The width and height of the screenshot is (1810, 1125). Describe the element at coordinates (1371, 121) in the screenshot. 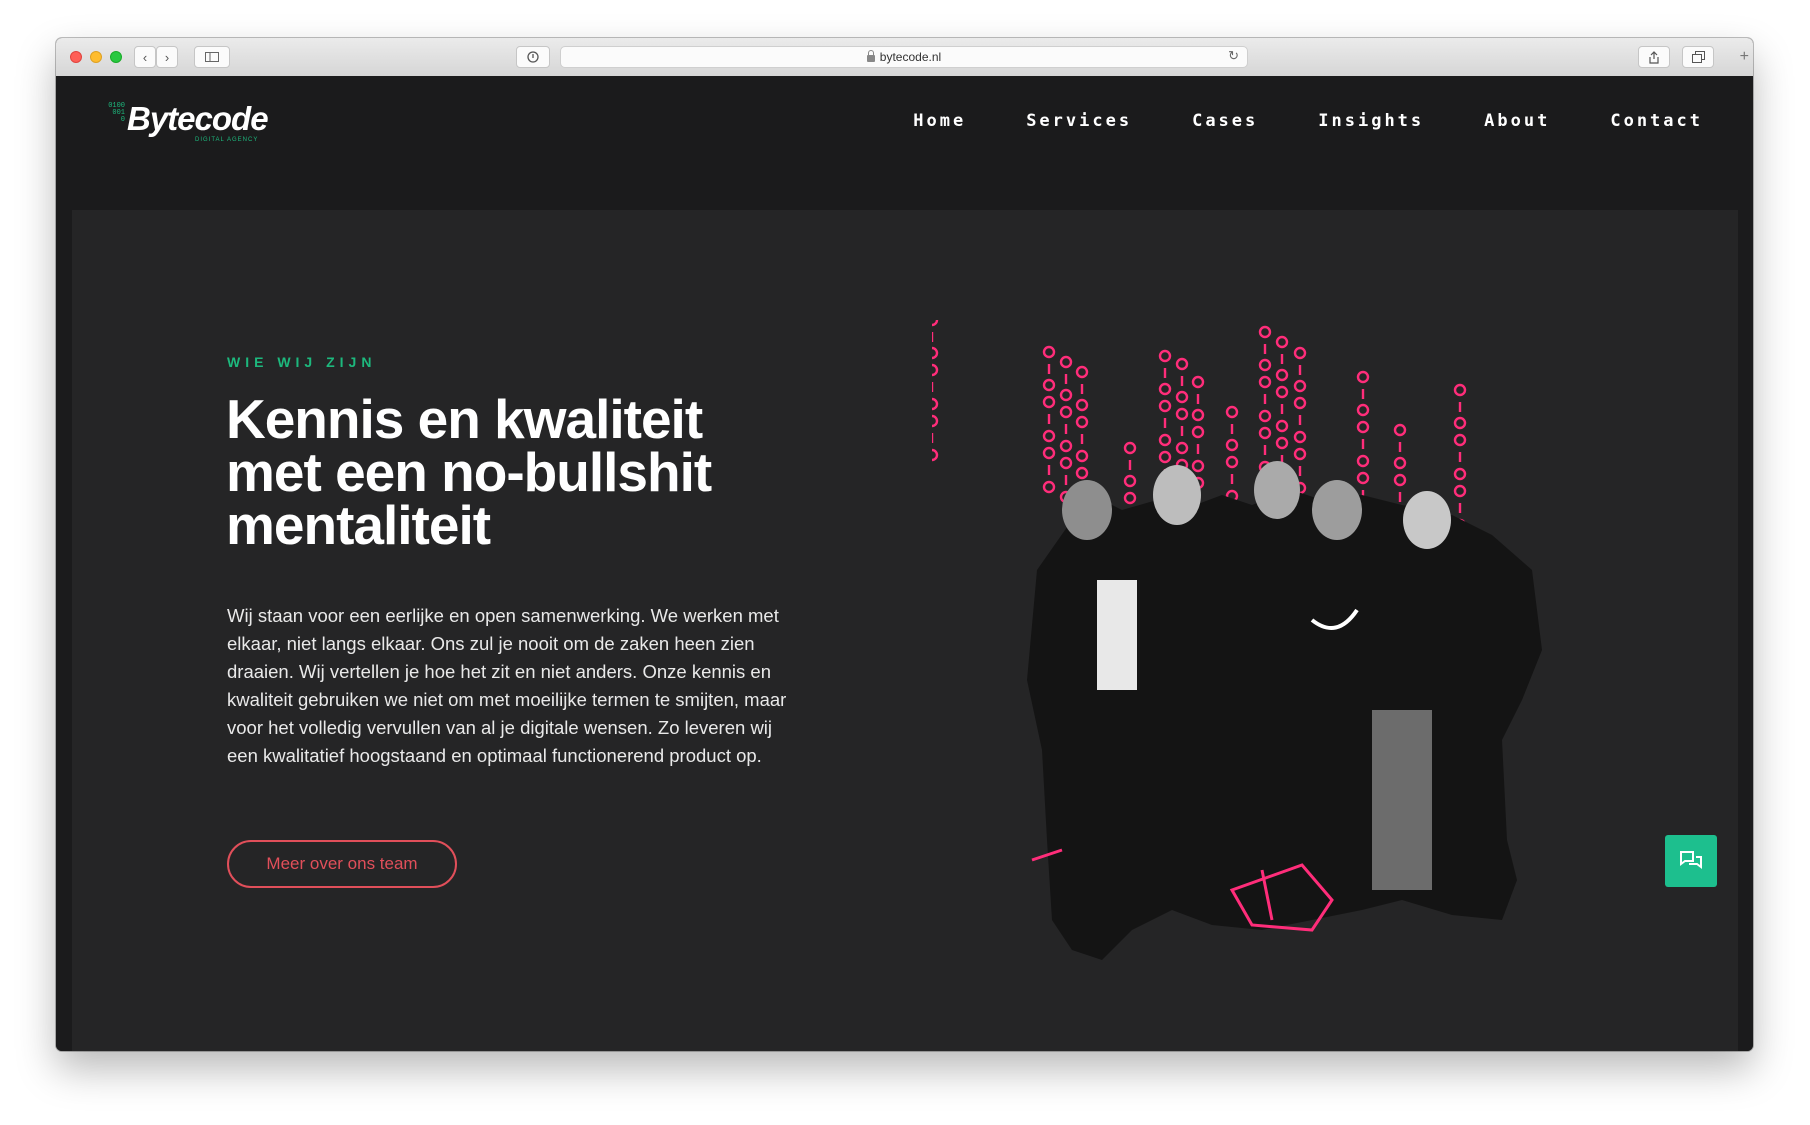

I see `nav-insights: Insights` at that location.